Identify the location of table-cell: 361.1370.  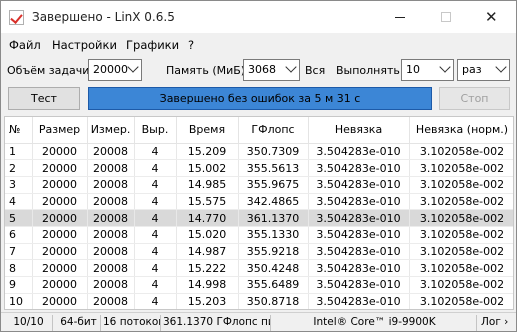
(273, 218).